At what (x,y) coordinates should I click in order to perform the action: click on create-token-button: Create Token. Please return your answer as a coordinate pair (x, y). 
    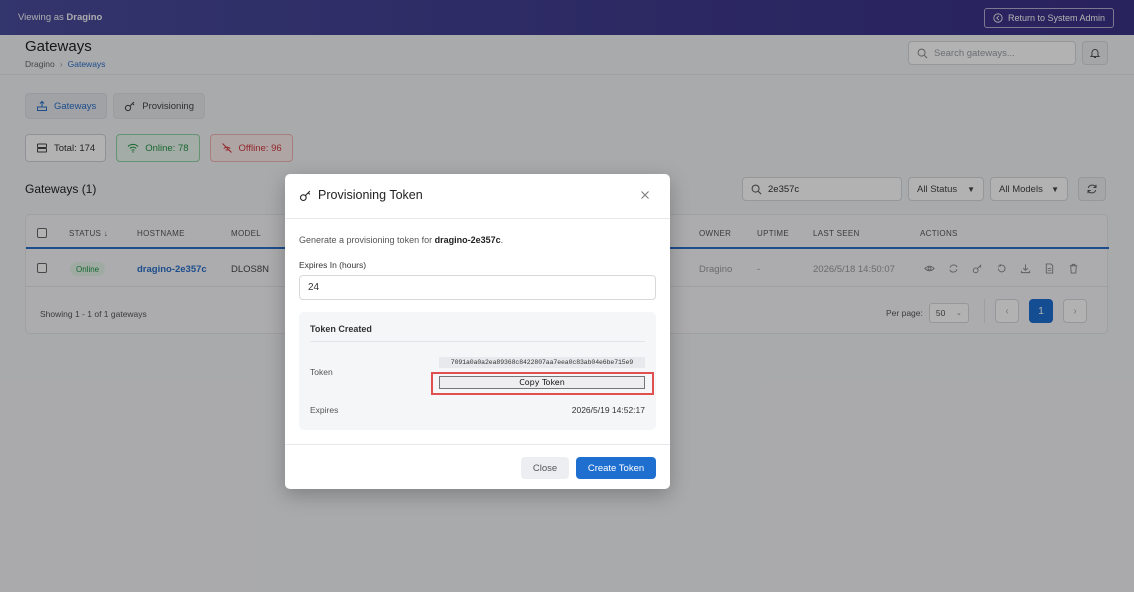
    Looking at the image, I should click on (616, 468).